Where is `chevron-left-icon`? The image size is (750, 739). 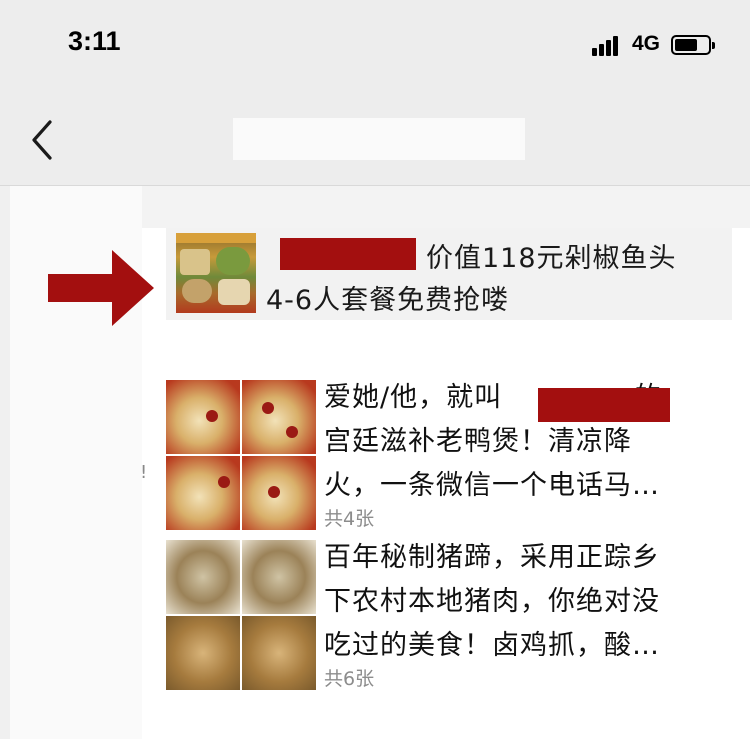 chevron-left-icon is located at coordinates (42, 140).